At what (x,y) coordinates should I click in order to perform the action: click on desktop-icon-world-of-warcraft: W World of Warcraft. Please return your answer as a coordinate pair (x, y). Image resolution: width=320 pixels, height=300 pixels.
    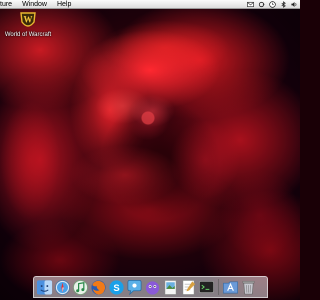
    Looking at the image, I should click on (28, 24).